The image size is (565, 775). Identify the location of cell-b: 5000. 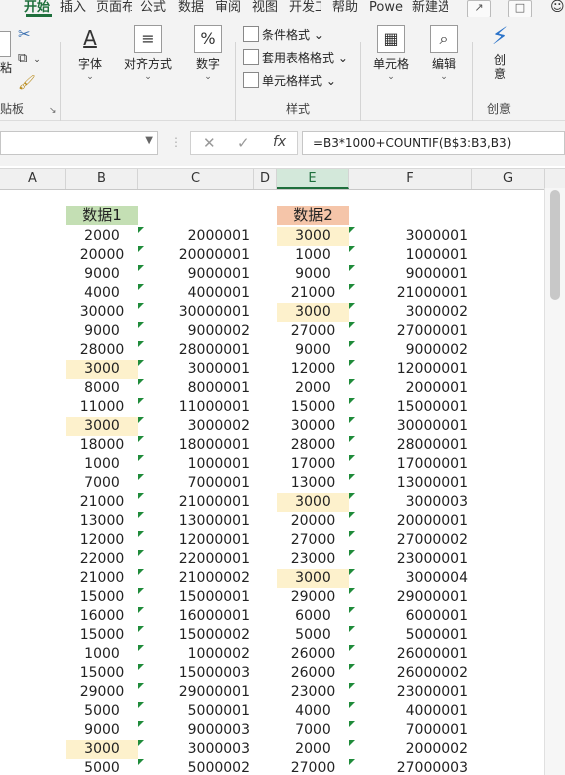
(102, 767).